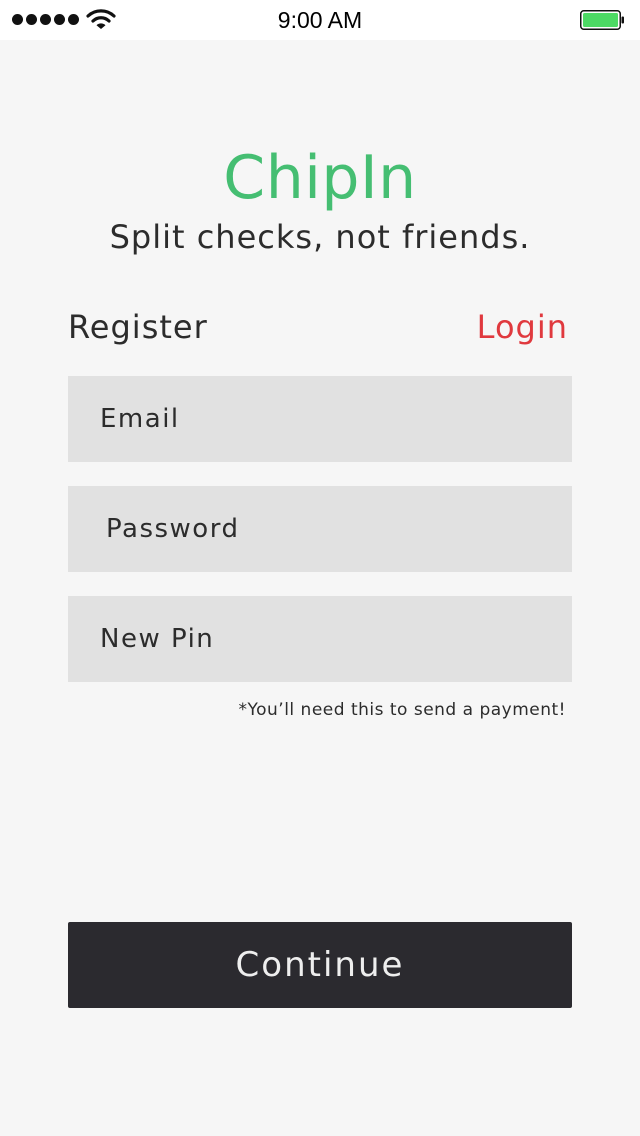  I want to click on continue-button: Continue, so click(320, 965).